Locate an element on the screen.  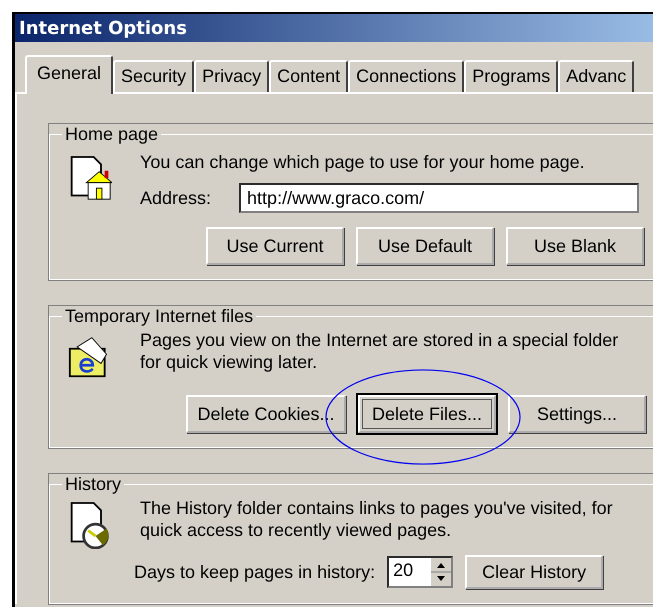
tab: Advanc is located at coordinates (596, 76).